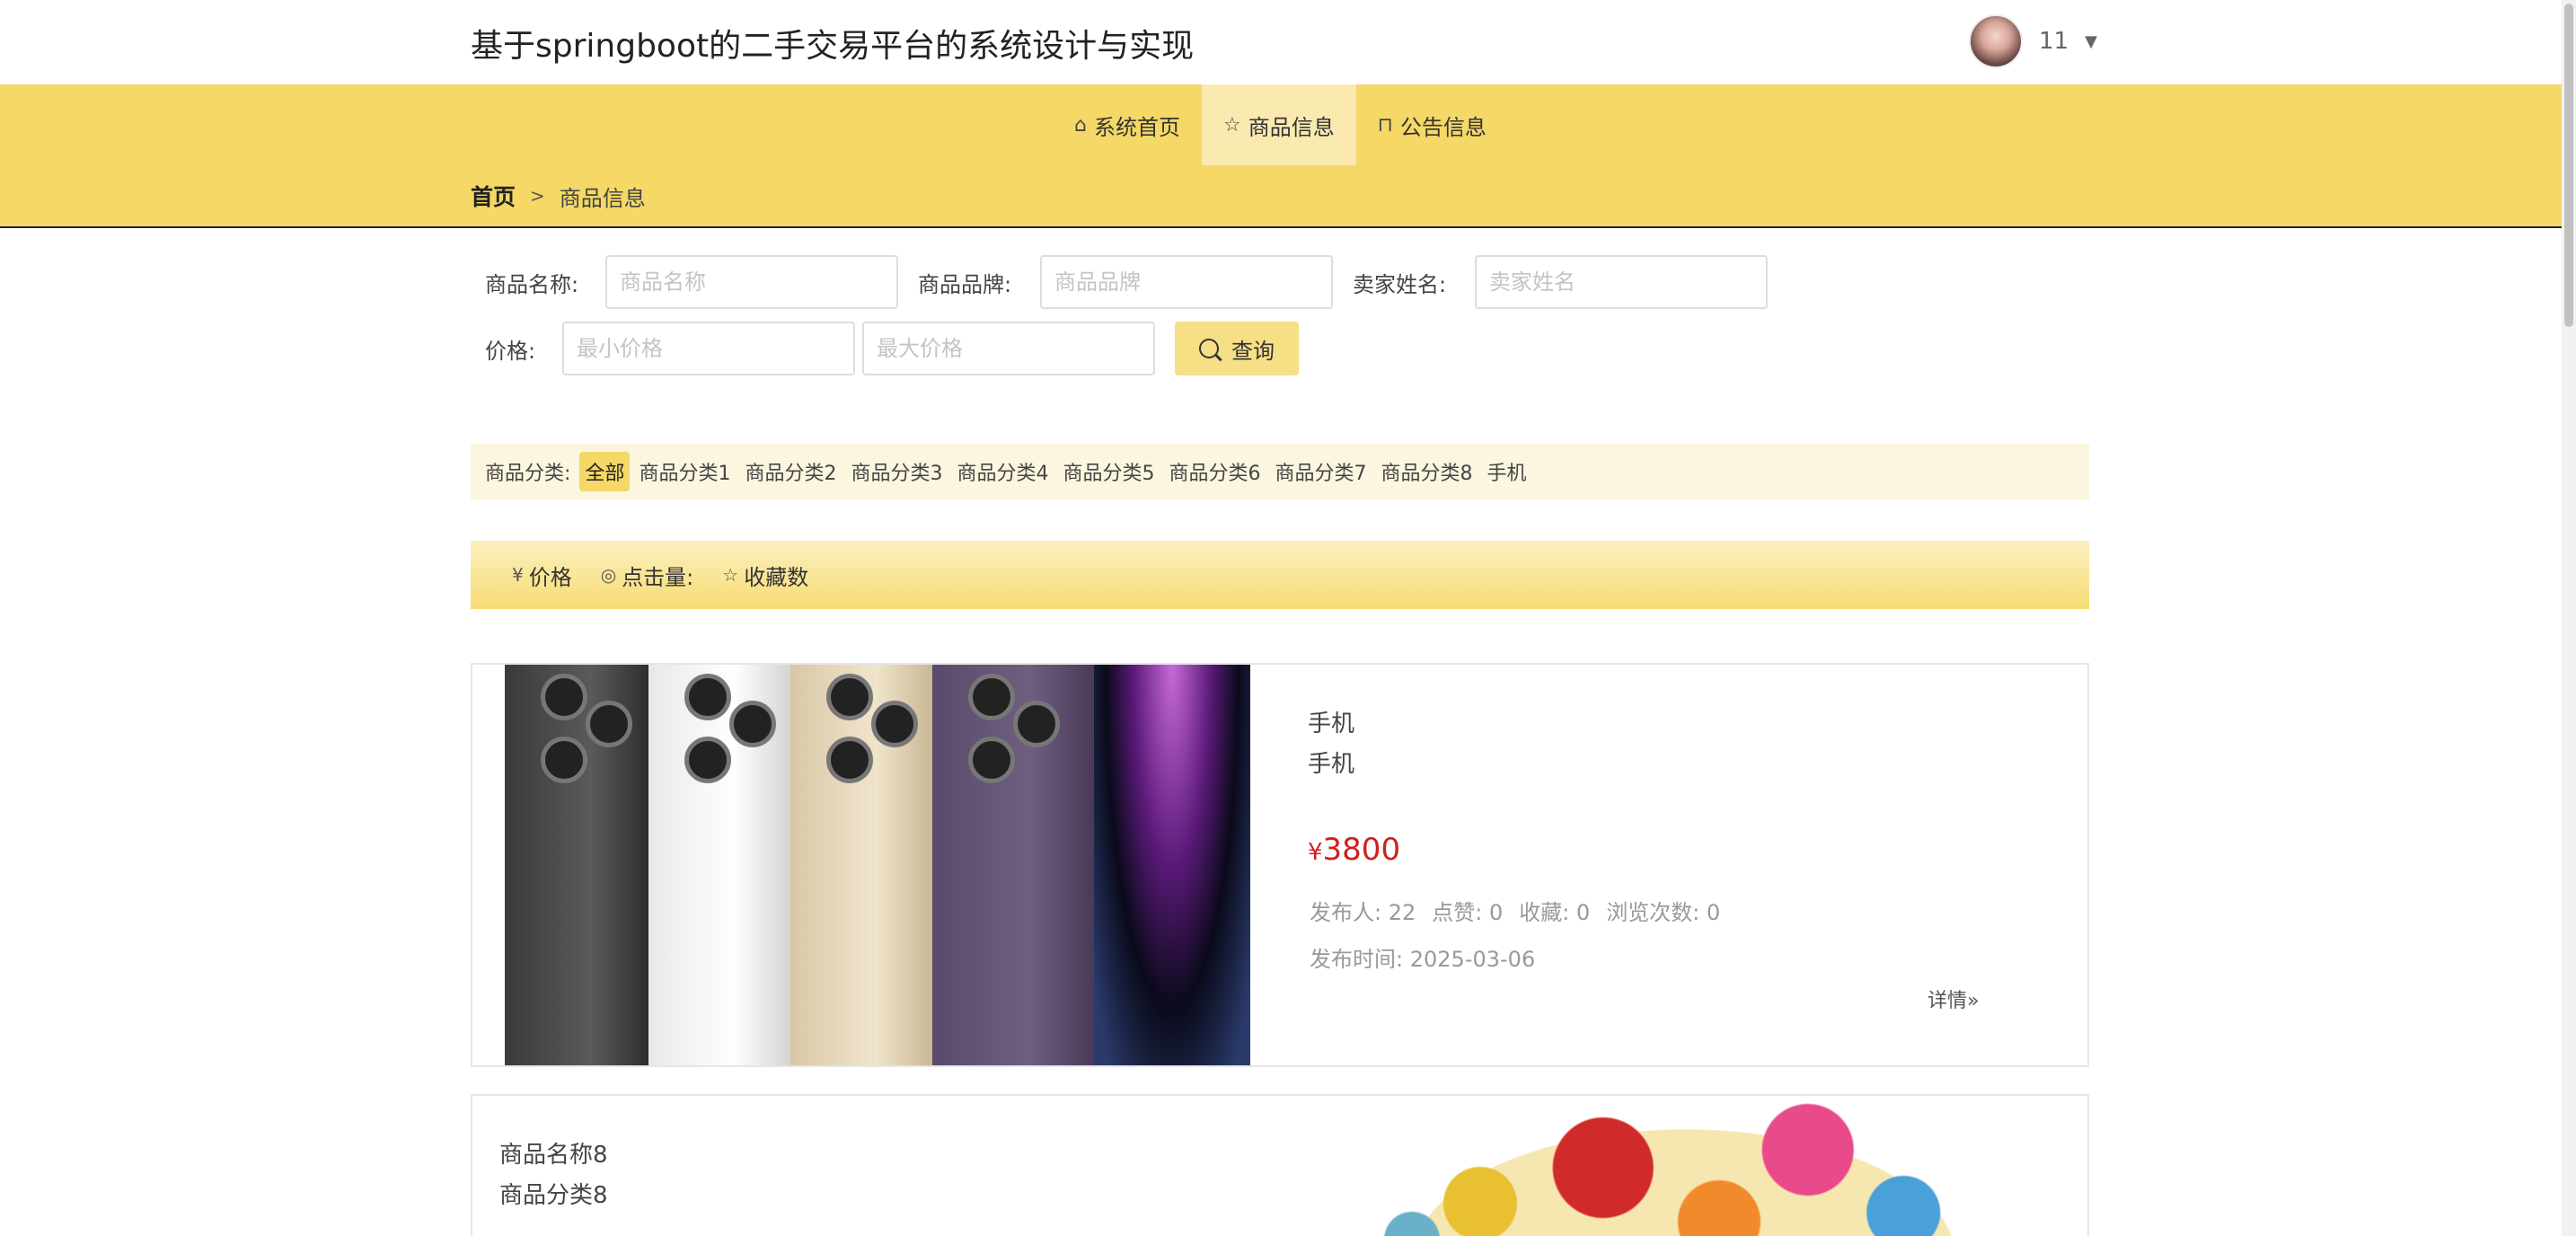  What do you see at coordinates (1953, 999) in the screenshot?
I see `detail-link: 详情»` at bounding box center [1953, 999].